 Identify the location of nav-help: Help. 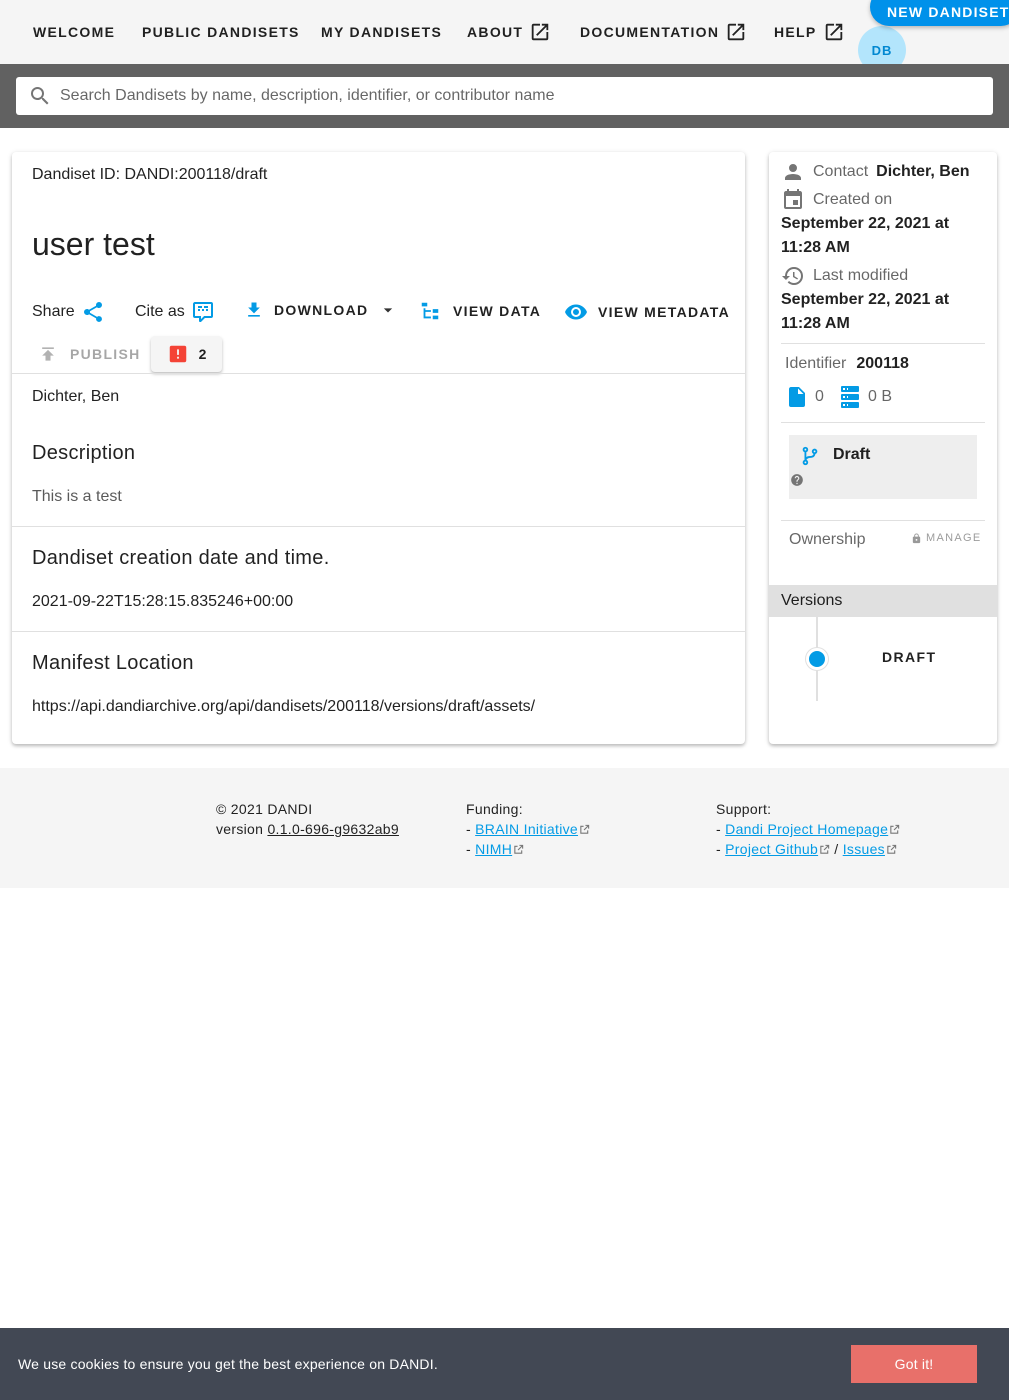
(809, 32).